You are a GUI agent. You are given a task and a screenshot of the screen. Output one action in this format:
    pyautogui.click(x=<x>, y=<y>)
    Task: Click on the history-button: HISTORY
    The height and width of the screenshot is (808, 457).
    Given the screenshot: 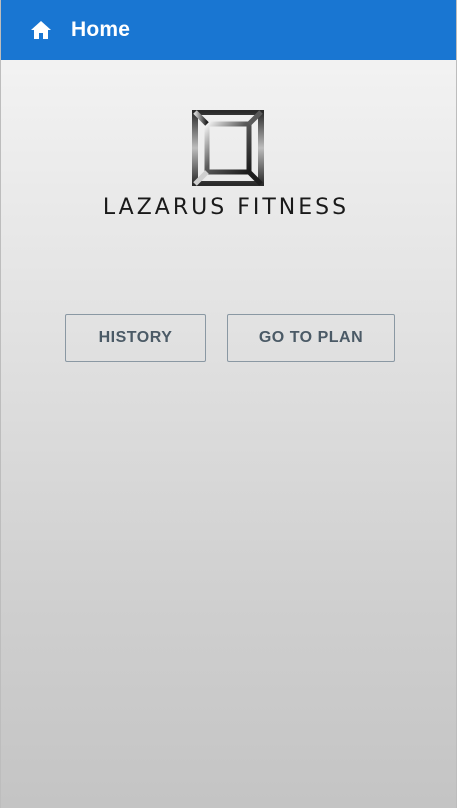 What is the action you would take?
    pyautogui.click(x=135, y=338)
    